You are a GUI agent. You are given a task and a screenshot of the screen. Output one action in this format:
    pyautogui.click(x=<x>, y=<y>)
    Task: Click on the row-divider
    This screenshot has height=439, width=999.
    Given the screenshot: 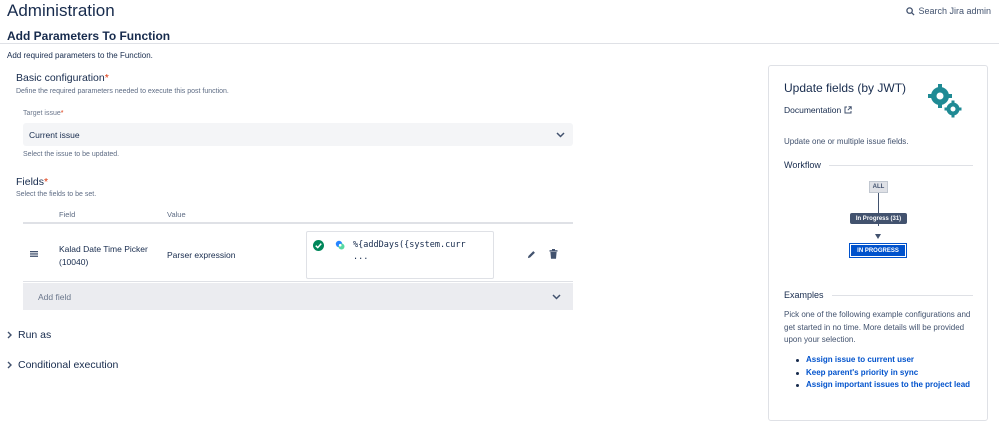 What is the action you would take?
    pyautogui.click(x=298, y=281)
    